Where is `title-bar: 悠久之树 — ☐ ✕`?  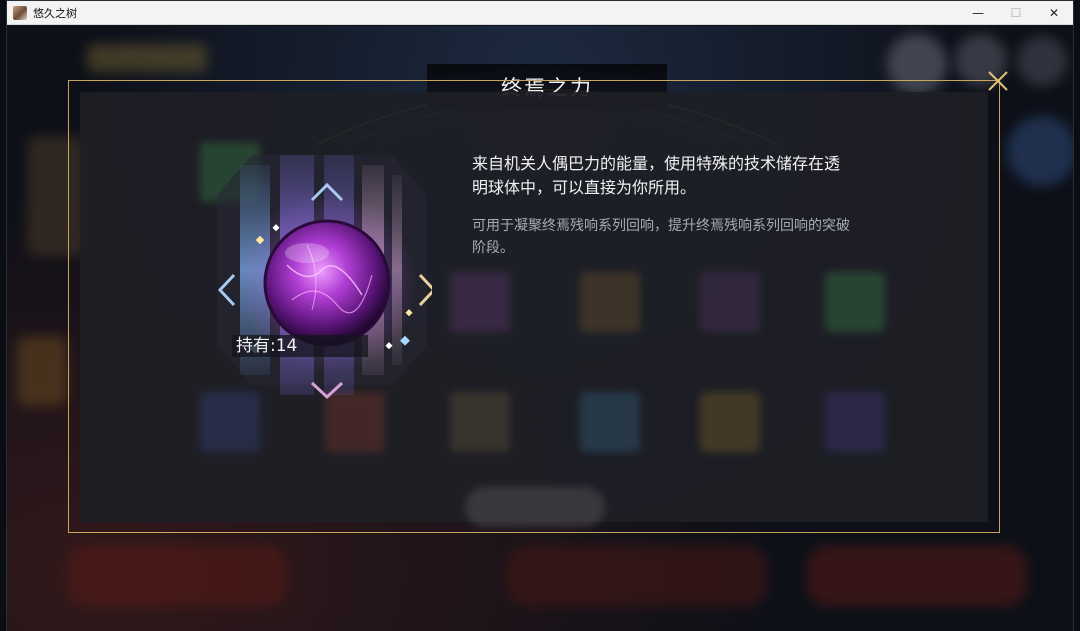 title-bar: 悠久之树 — ☐ ✕ is located at coordinates (540, 13).